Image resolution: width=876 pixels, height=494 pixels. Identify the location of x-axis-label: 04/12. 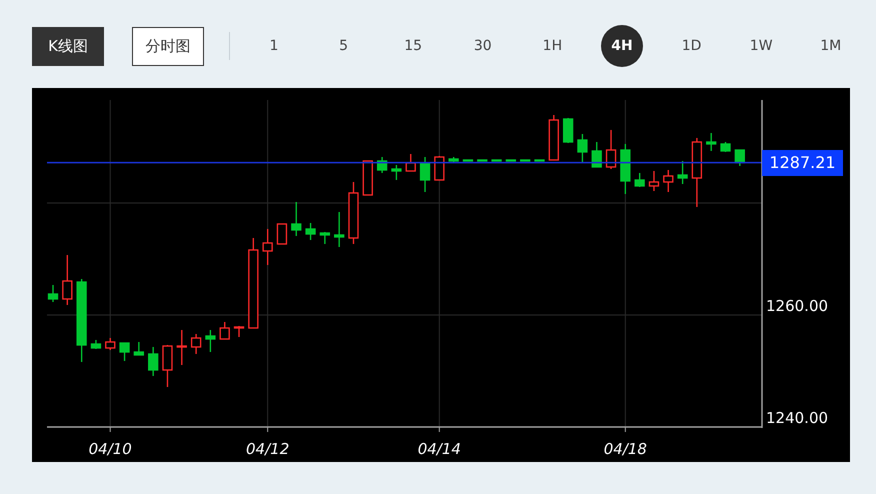
(268, 449).